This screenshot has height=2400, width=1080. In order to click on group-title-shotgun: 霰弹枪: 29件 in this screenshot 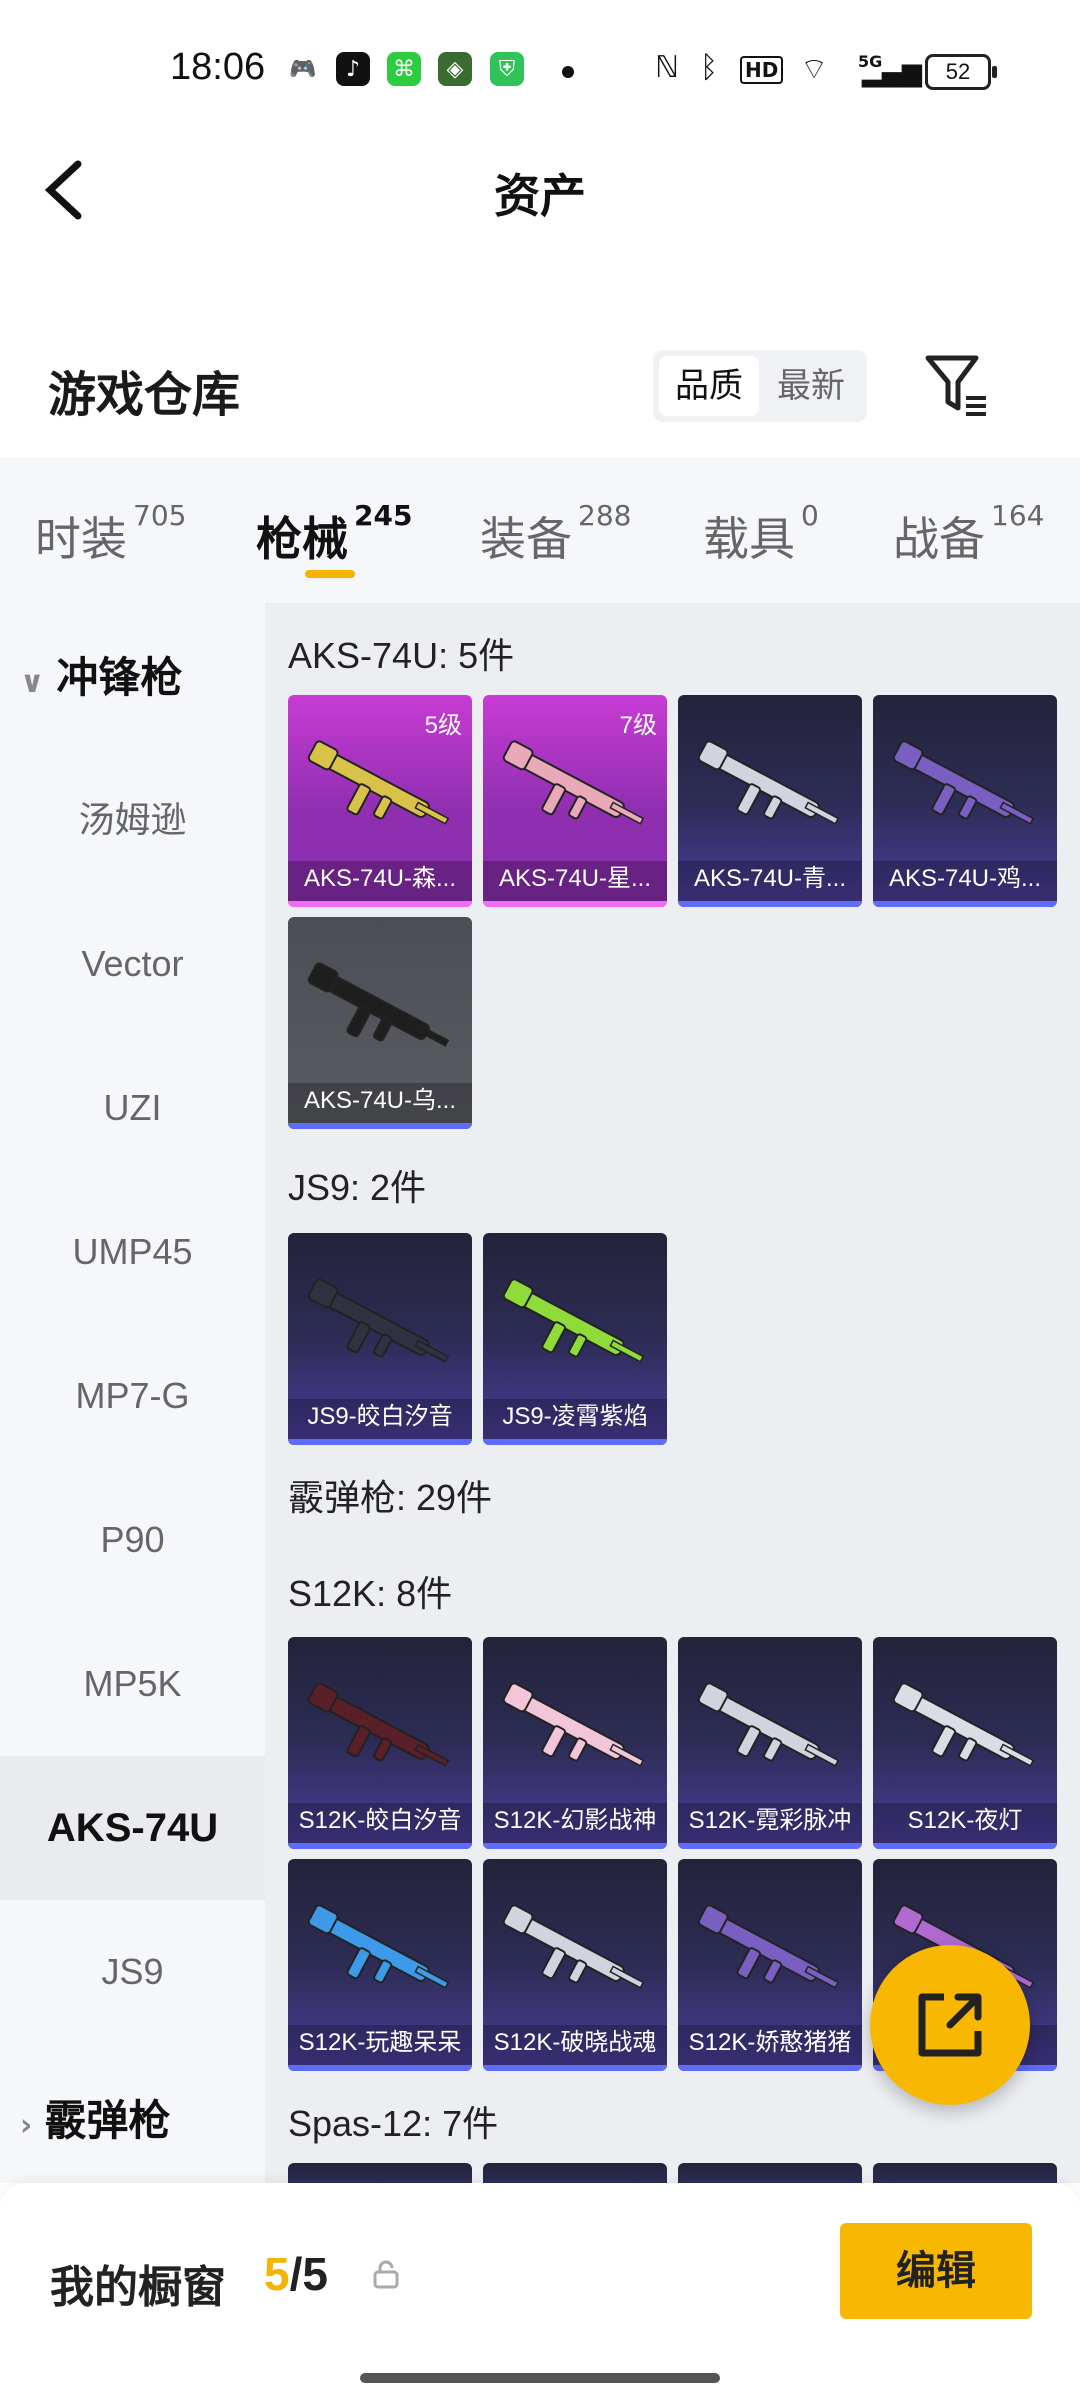, I will do `click(390, 1497)`.